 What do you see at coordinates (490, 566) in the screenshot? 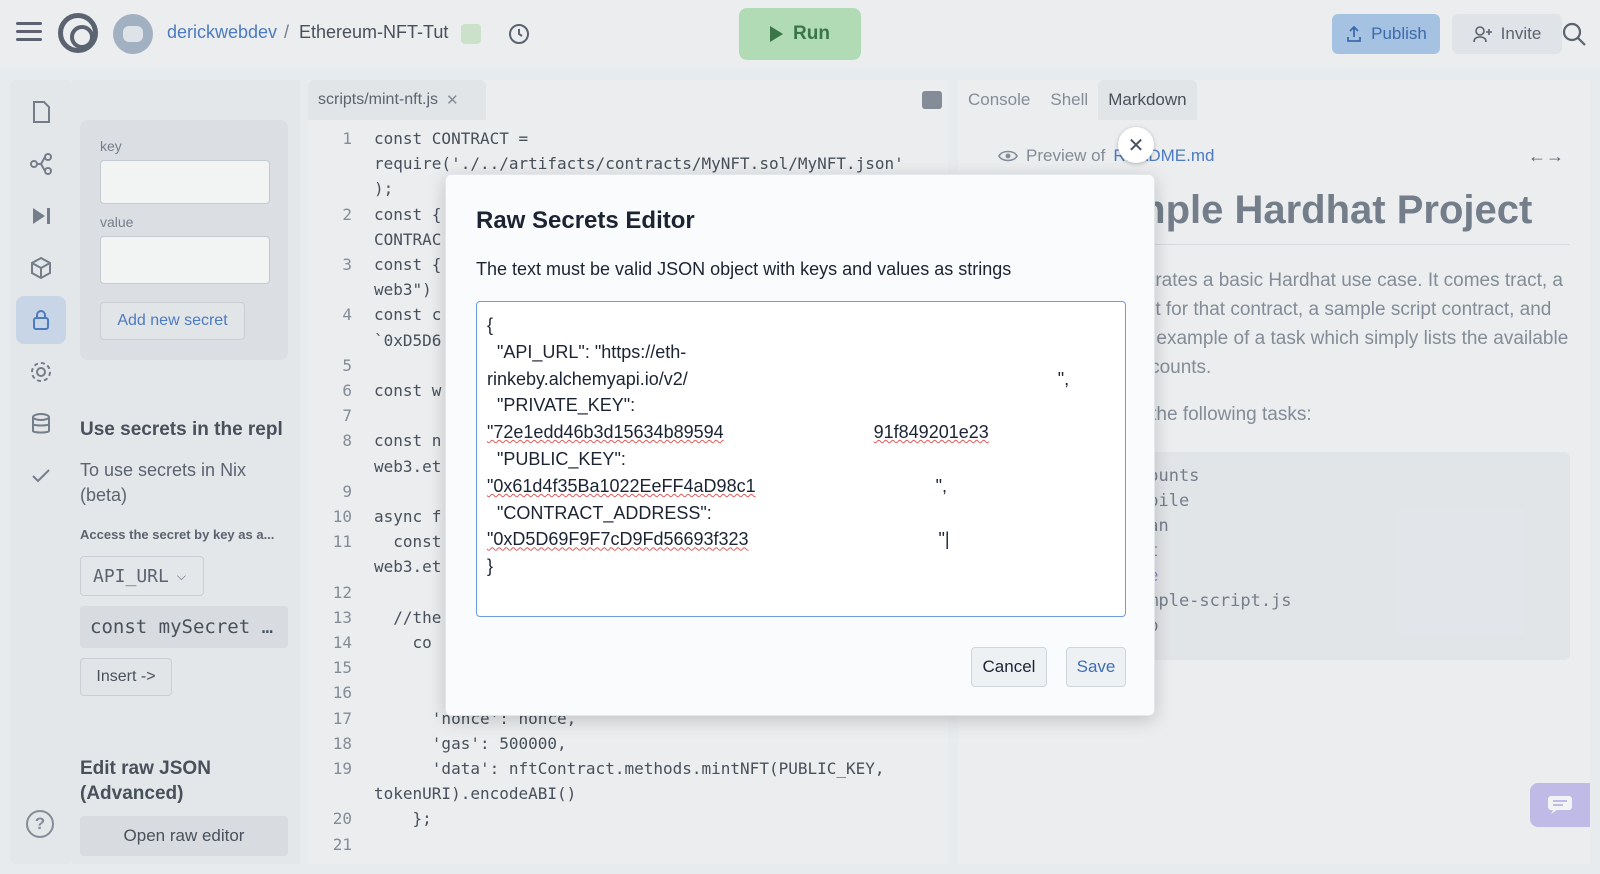
I see `json-line: }` at bounding box center [490, 566].